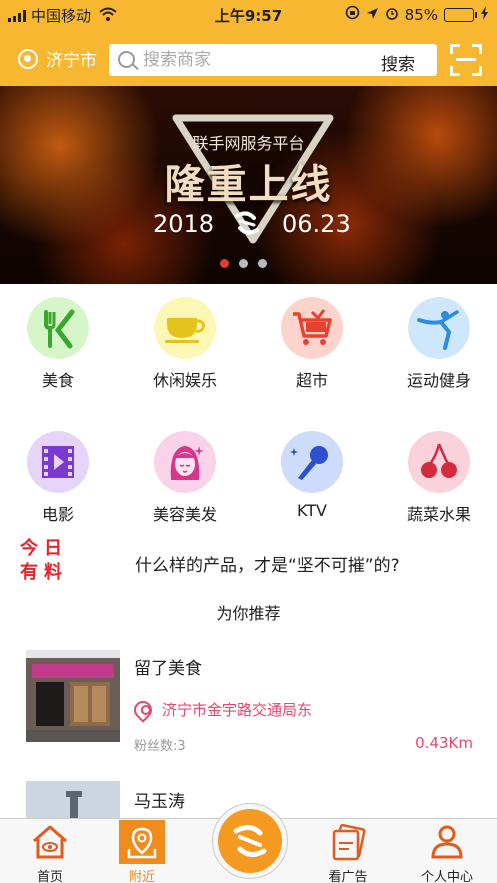 The height and width of the screenshot is (883, 497). I want to click on category-movie: 电影, so click(58, 478).